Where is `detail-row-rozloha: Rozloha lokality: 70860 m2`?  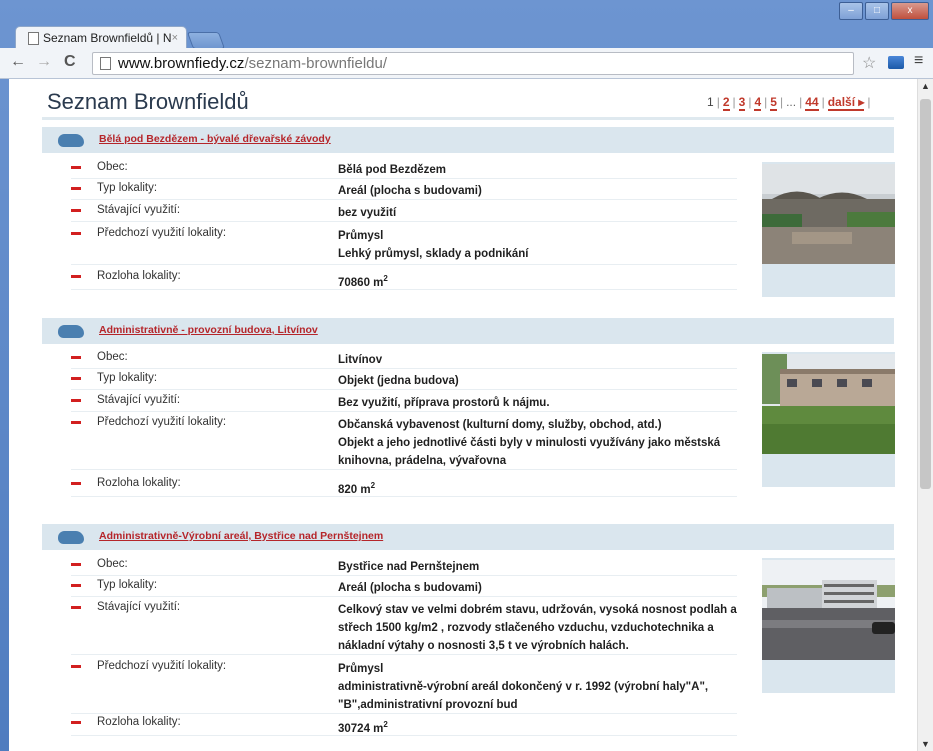
detail-row-rozloha: Rozloha lokality: 70860 m2 is located at coordinates (404, 278).